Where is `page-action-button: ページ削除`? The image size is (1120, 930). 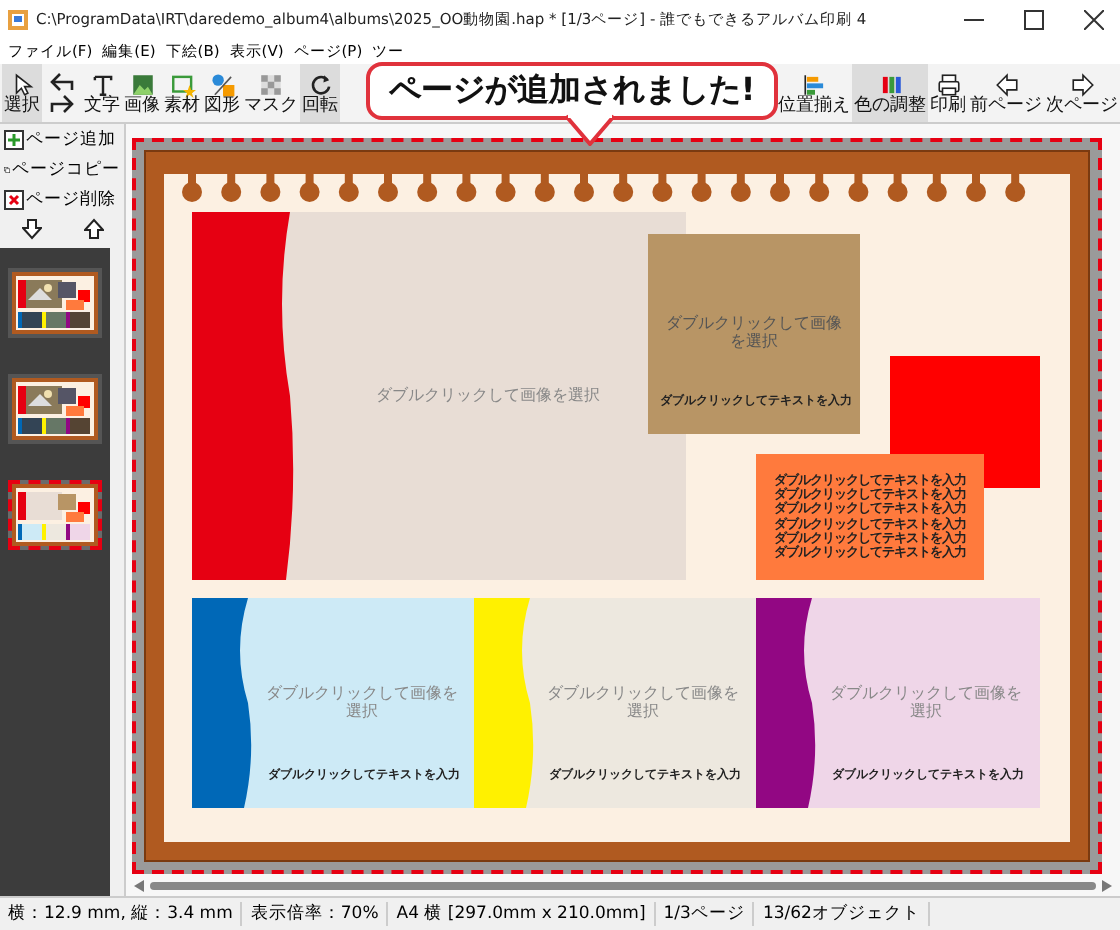
page-action-button: ページ削除 is located at coordinates (62, 199).